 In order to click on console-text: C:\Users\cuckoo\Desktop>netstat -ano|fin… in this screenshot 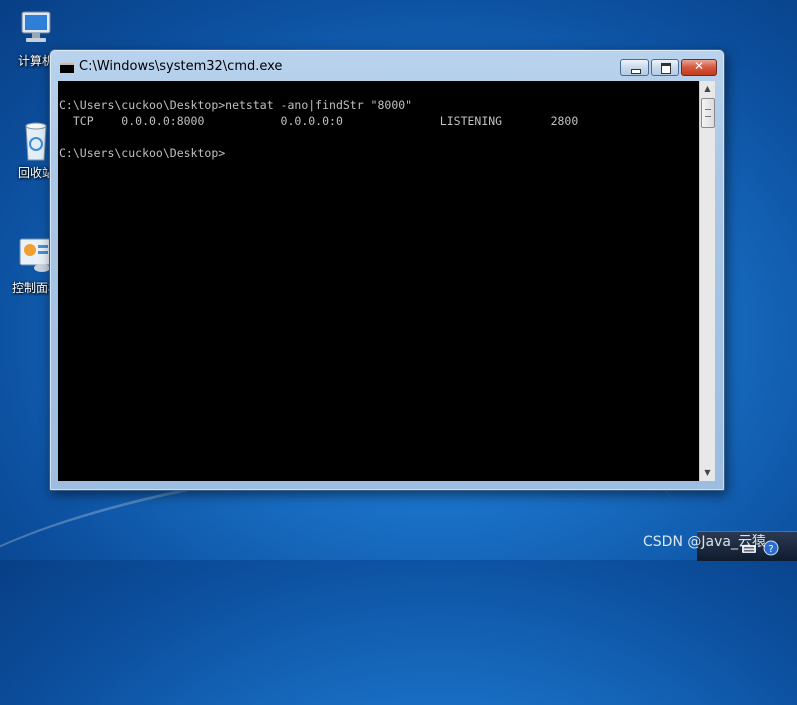, I will do `click(319, 129)`.